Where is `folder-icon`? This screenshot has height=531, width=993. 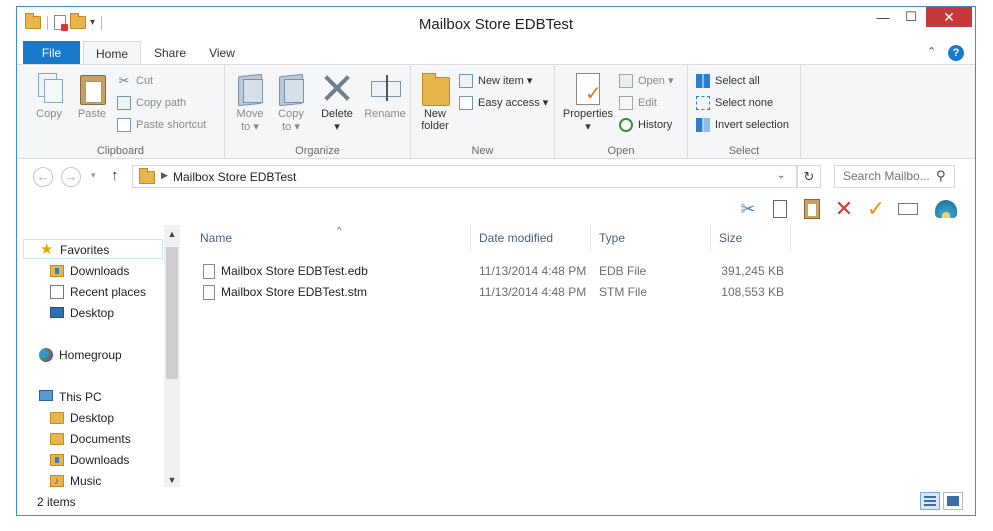 folder-icon is located at coordinates (147, 176).